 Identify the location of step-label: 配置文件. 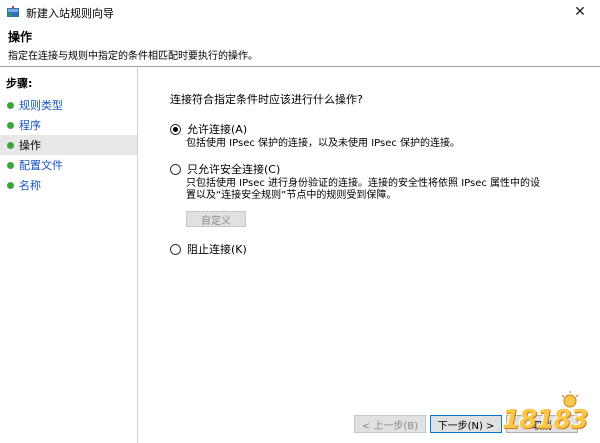
(41, 165).